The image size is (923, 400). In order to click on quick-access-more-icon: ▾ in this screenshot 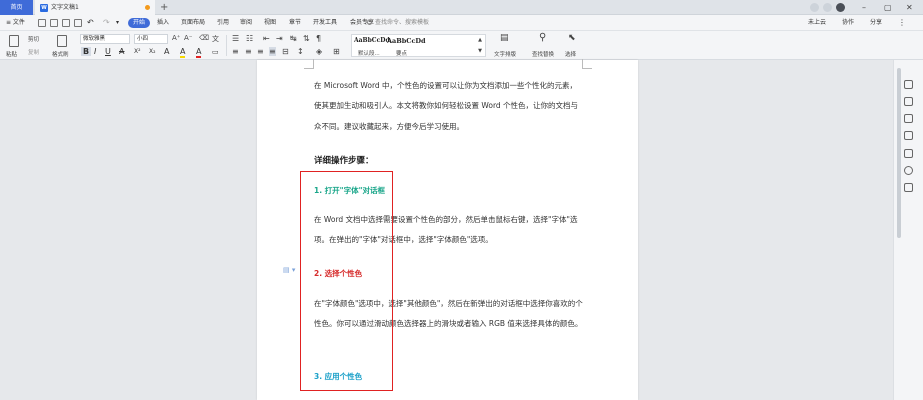, I will do `click(117, 23)`.